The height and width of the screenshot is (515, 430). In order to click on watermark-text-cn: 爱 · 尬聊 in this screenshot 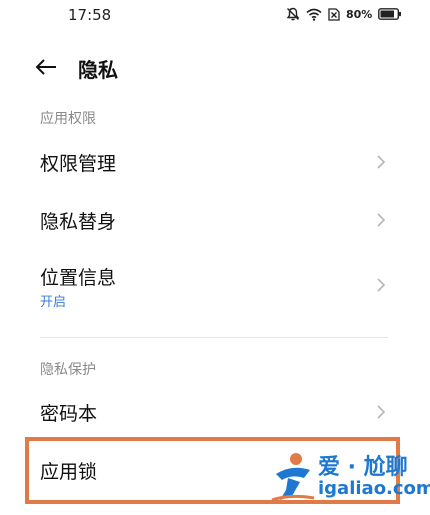, I will do `click(363, 467)`.